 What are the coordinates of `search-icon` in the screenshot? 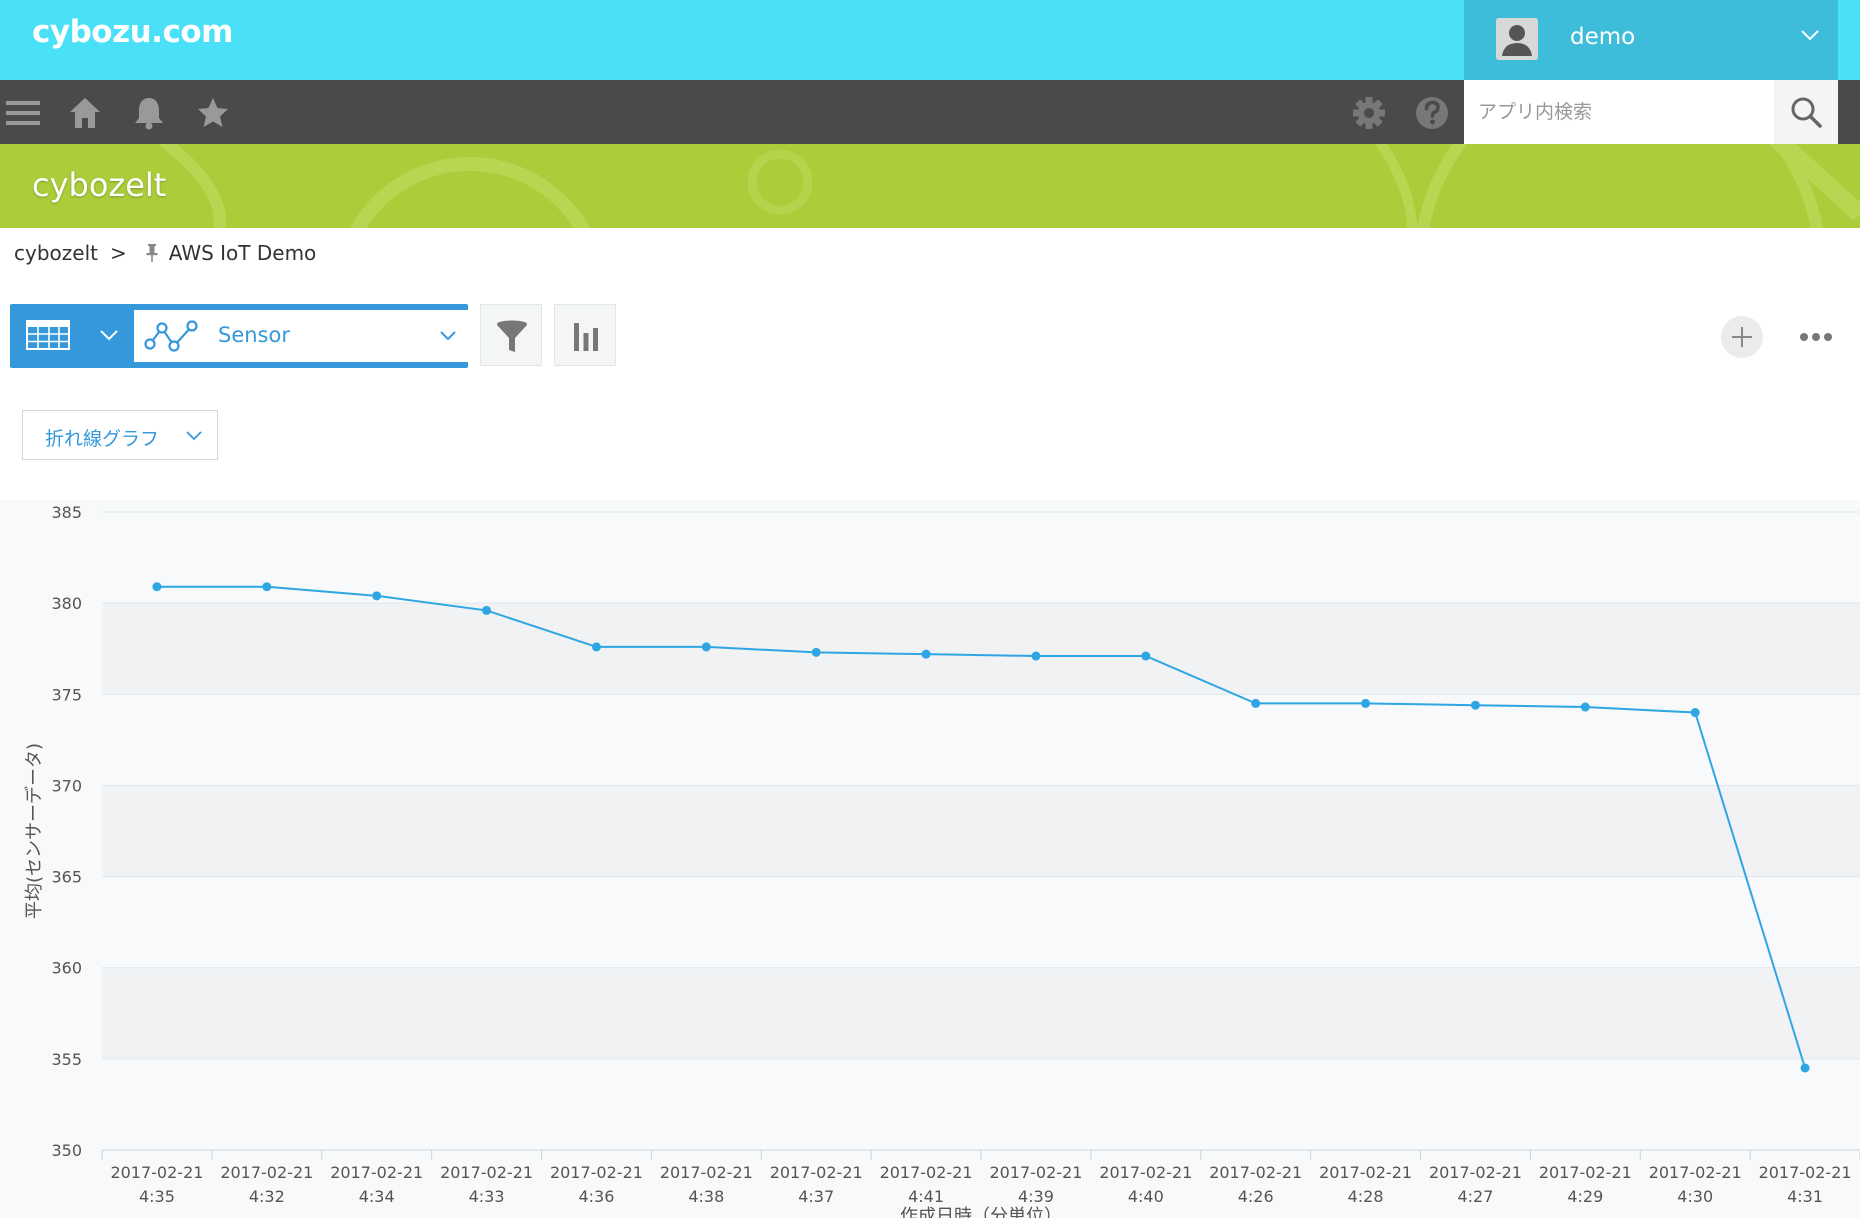 It's located at (1806, 112).